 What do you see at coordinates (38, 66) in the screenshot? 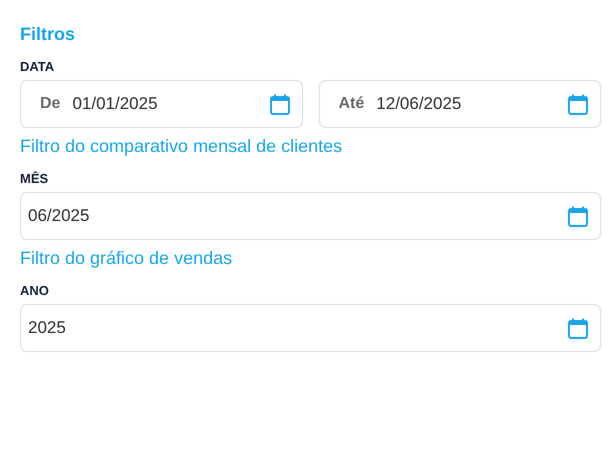
I see `field-label: DATA` at bounding box center [38, 66].